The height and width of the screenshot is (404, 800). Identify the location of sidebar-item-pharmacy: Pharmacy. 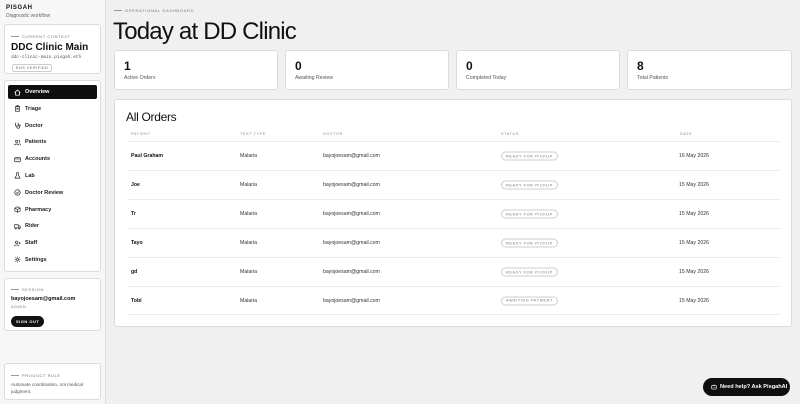
(52, 210).